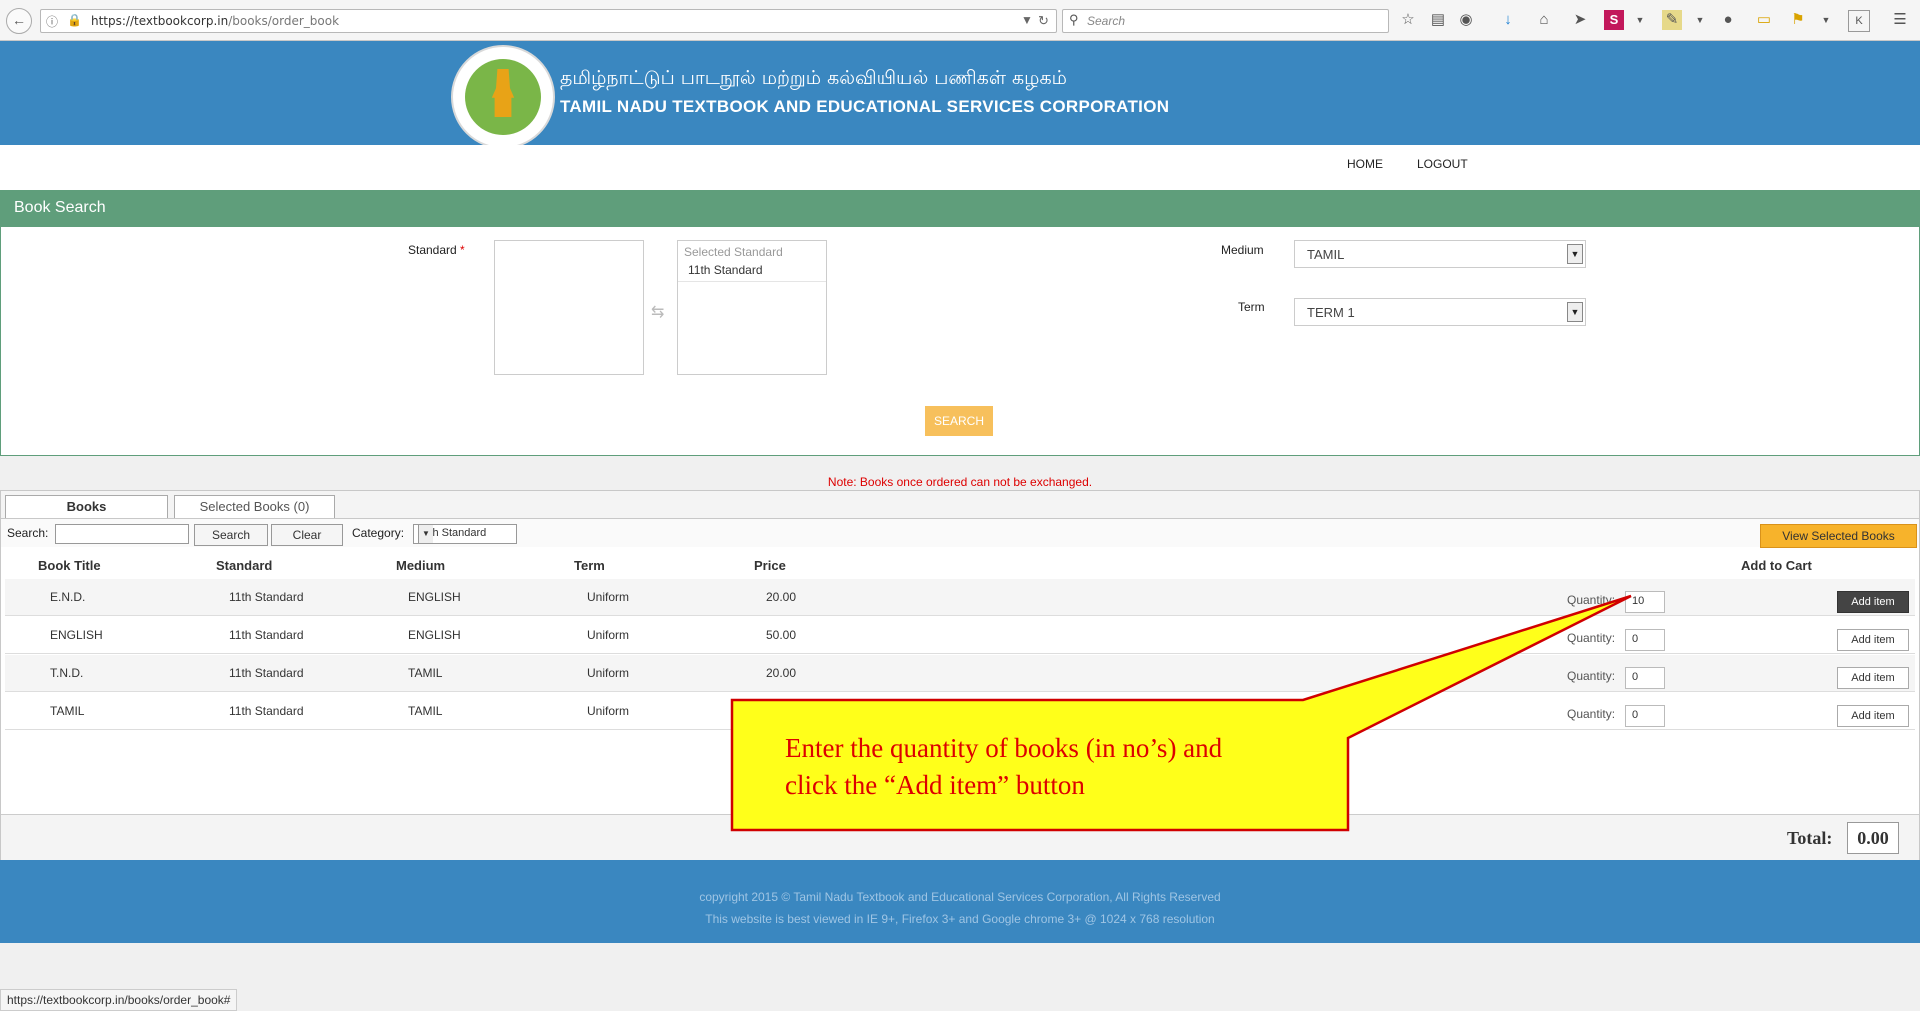  Describe the element at coordinates (781, 635) in the screenshot. I see `book-price: 50.00` at that location.